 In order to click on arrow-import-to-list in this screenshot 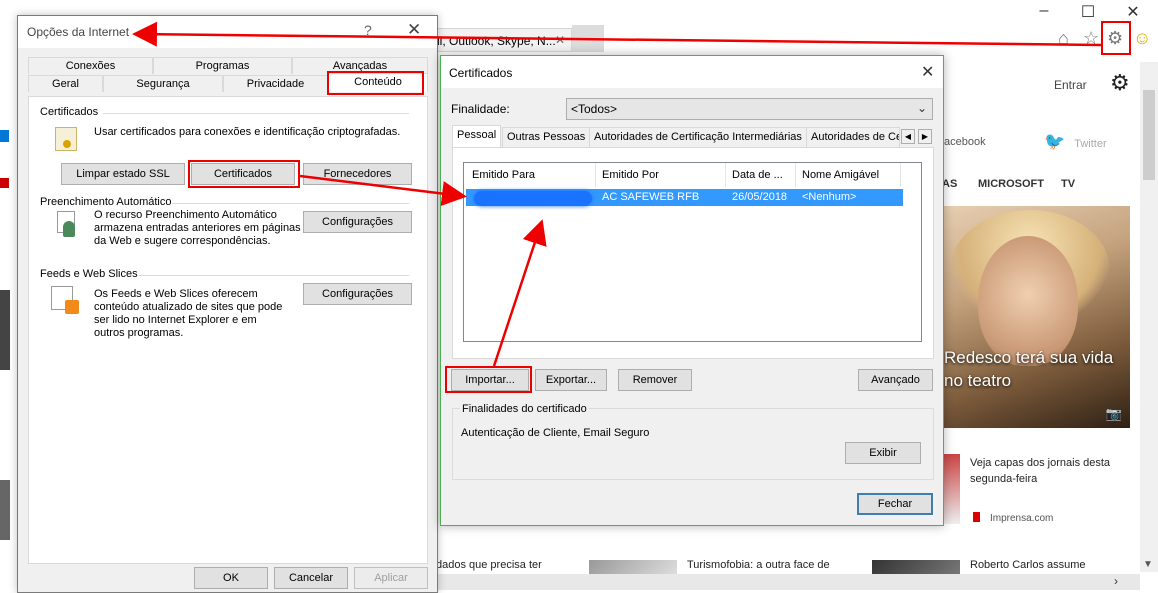, I will do `click(519, 293)`.